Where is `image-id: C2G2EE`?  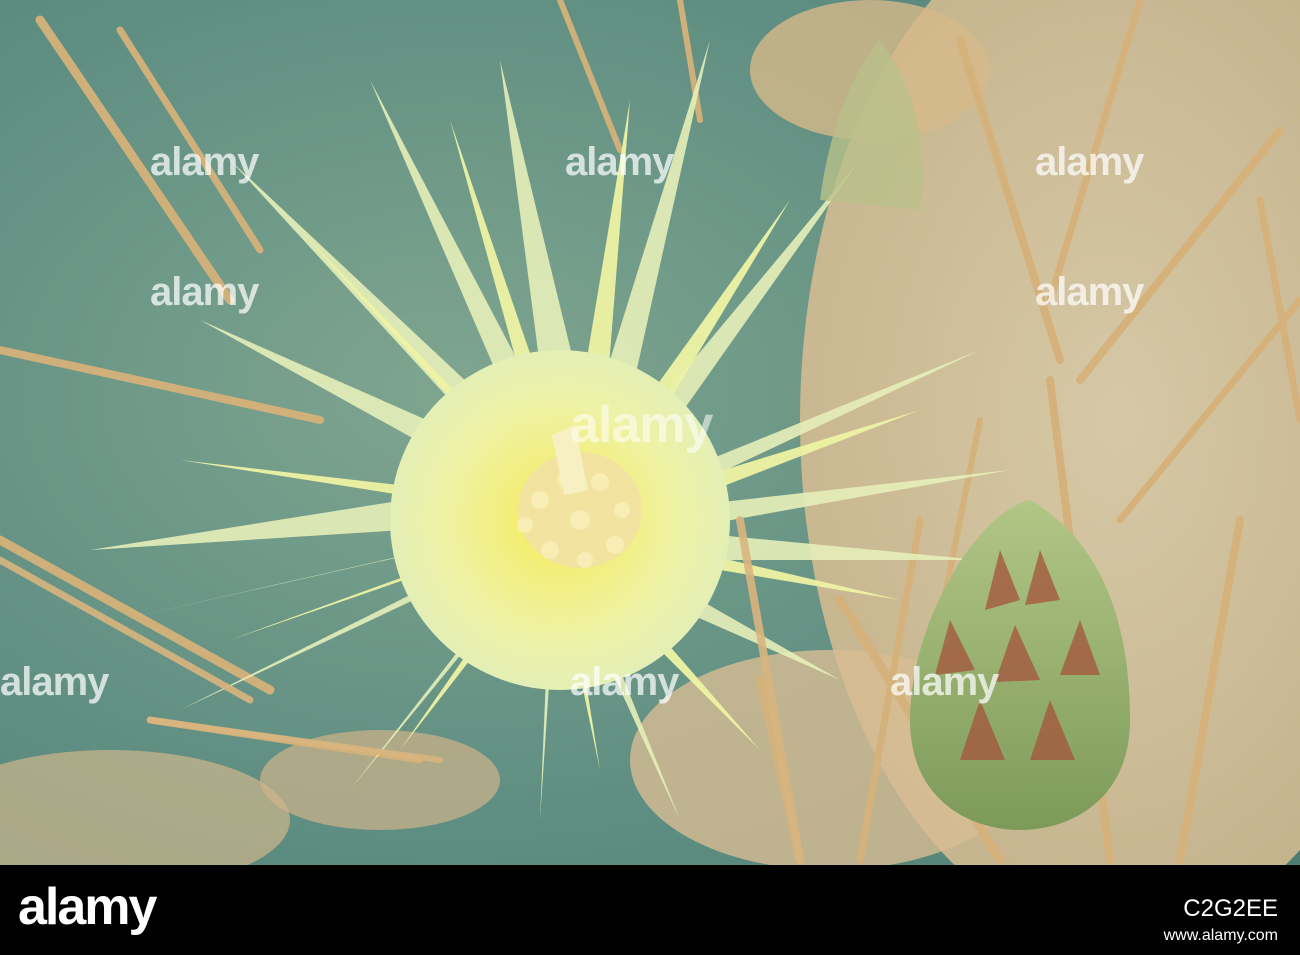 image-id: C2G2EE is located at coordinates (1230, 908).